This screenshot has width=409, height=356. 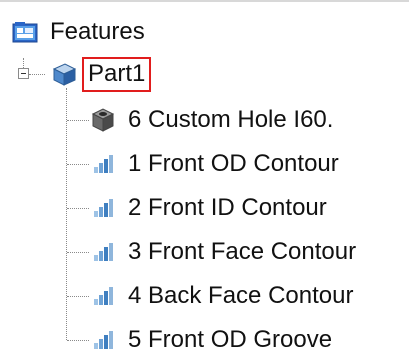 What do you see at coordinates (78, 340) in the screenshot?
I see `tree-line-h6` at bounding box center [78, 340].